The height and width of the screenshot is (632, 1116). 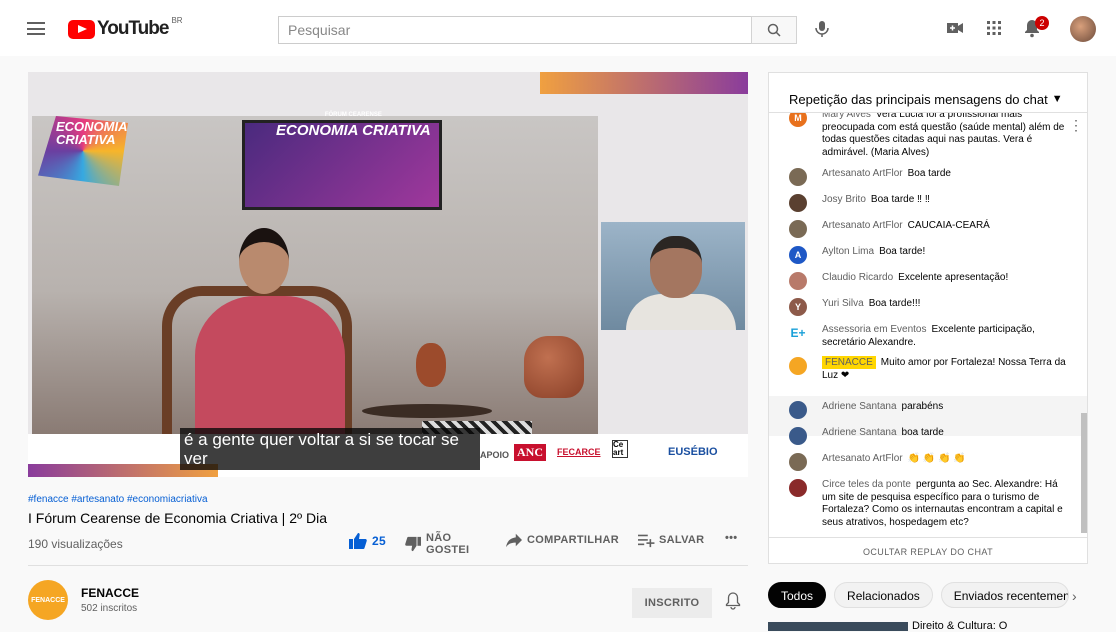 What do you see at coordinates (264, 261) in the screenshot?
I see `presenter-head` at bounding box center [264, 261].